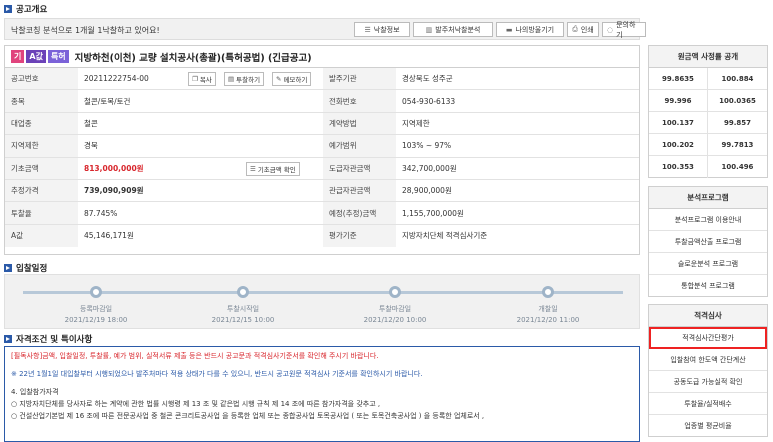 This screenshot has height=442, width=773. I want to click on label-price-range: 예가범위, so click(359, 146).